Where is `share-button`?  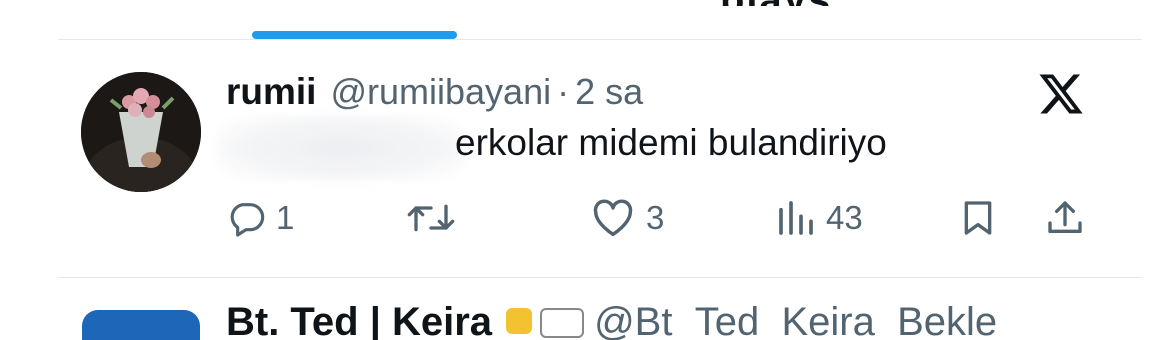 share-button is located at coordinates (1065, 218).